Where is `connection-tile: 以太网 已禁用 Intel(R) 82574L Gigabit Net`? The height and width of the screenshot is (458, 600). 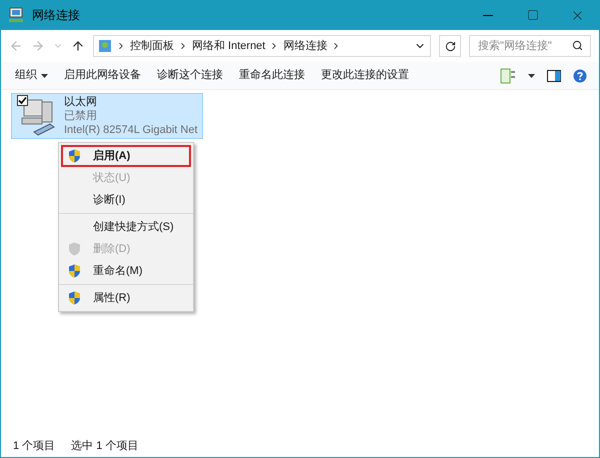 connection-tile: 以太网 已禁用 Intel(R) 82574L Gigabit Net is located at coordinates (107, 116).